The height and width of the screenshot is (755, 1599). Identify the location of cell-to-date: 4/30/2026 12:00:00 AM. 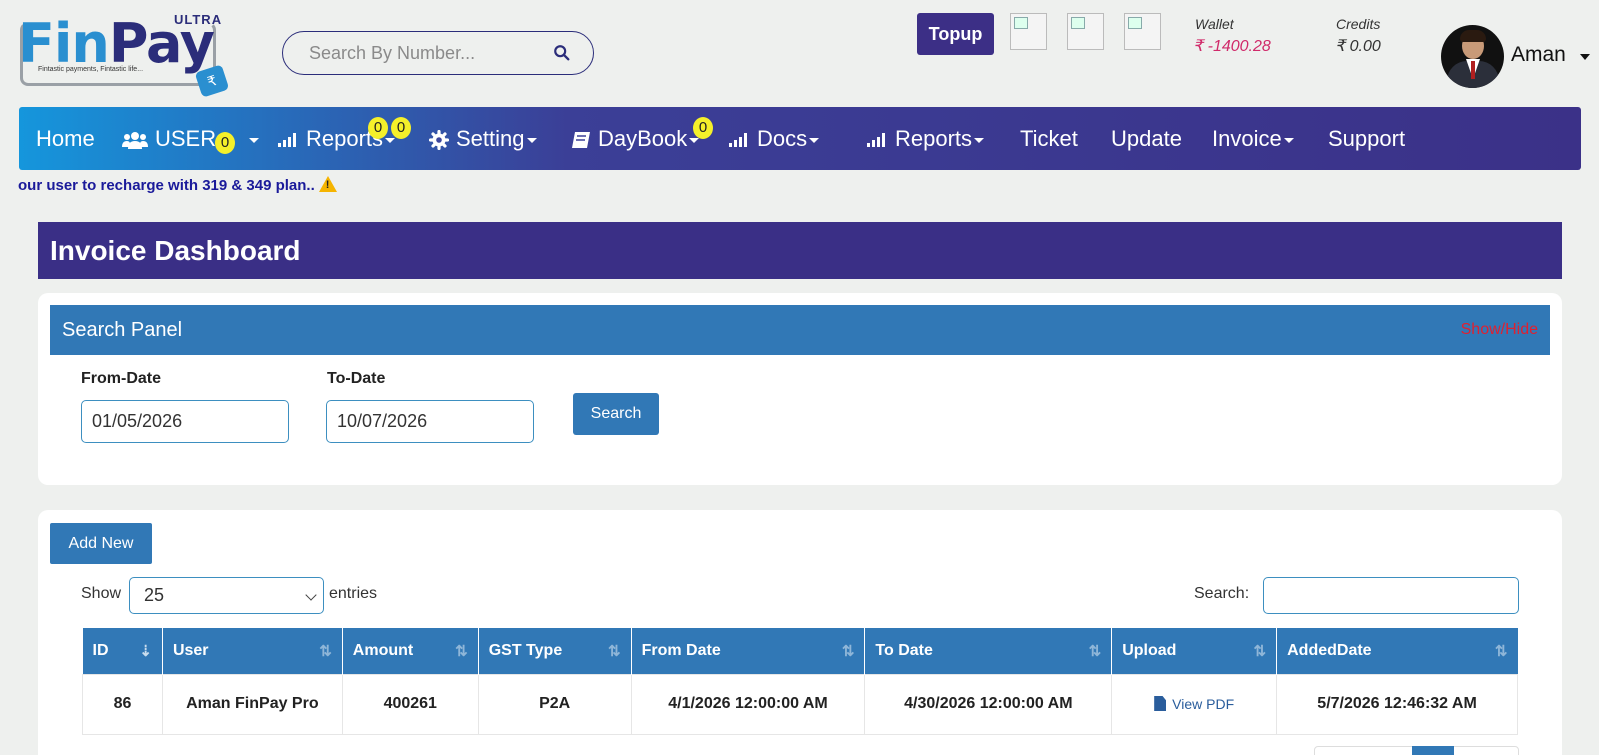
(988, 704).